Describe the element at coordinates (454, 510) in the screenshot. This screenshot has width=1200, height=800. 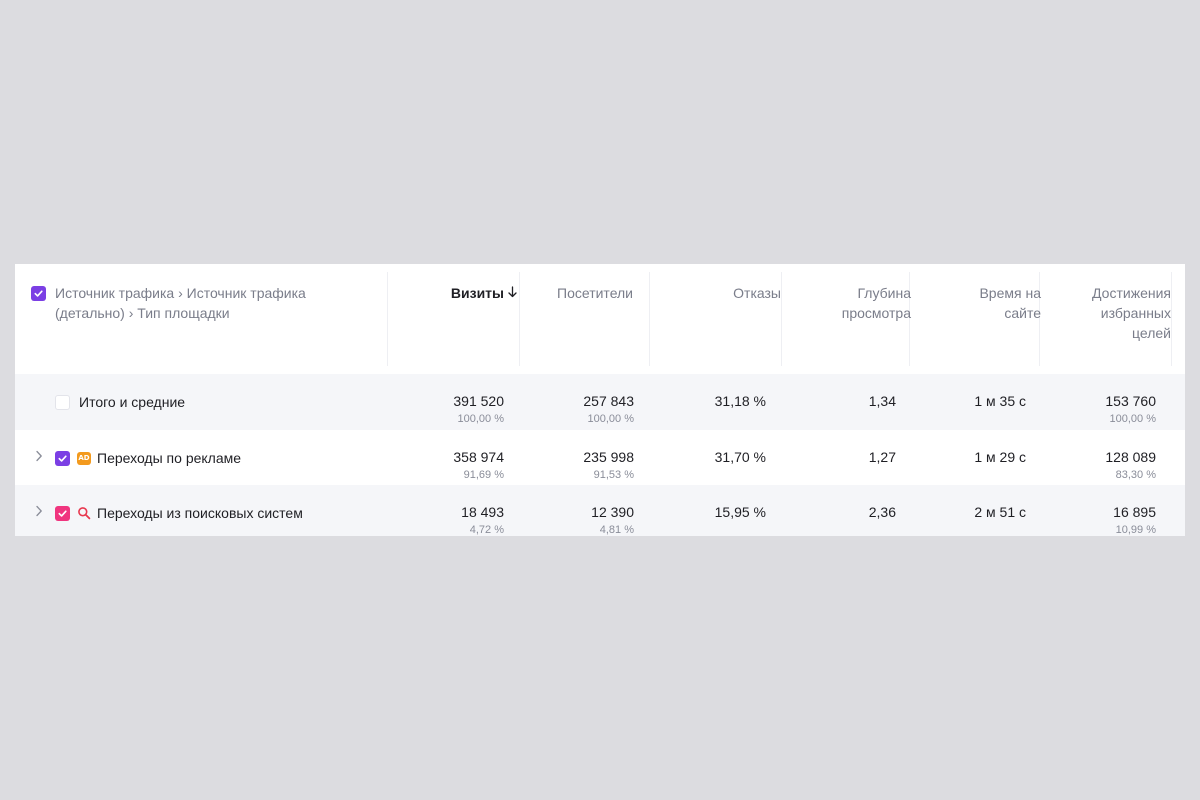
I see `cell-visits: 18 493 4,72 %` at that location.